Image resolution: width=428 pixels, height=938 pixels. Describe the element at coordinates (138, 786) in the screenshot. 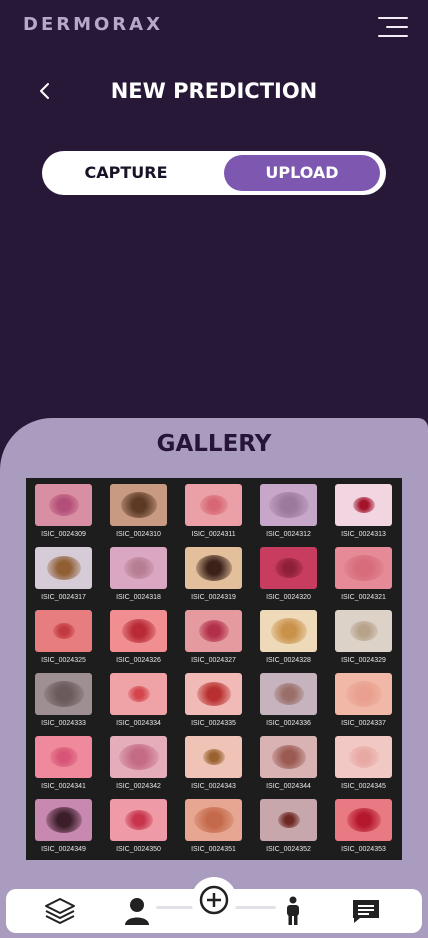

I see `image-caption: ISIC_0024342` at that location.